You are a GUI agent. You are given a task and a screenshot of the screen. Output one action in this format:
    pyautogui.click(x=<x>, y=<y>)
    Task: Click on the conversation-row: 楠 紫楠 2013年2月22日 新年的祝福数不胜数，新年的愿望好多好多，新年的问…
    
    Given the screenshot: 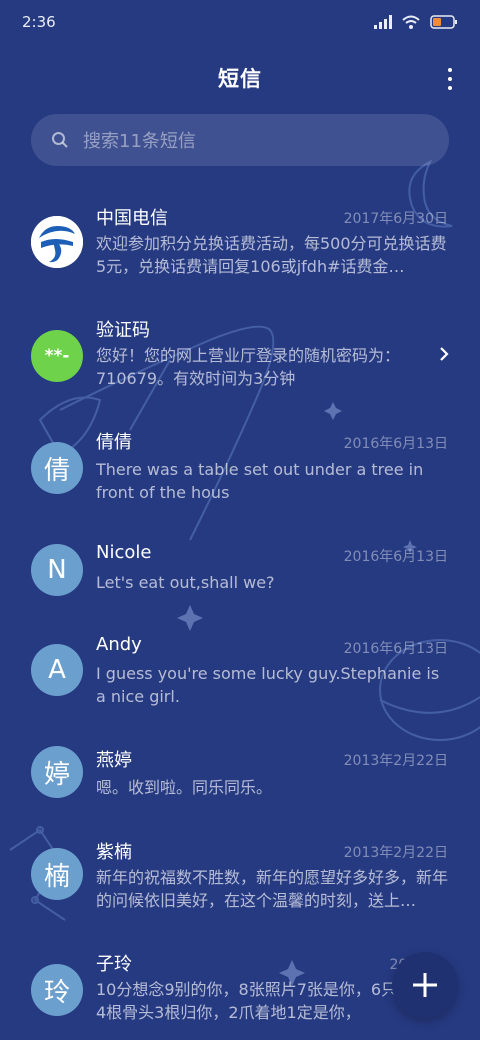 What is the action you would take?
    pyautogui.click(x=240, y=888)
    